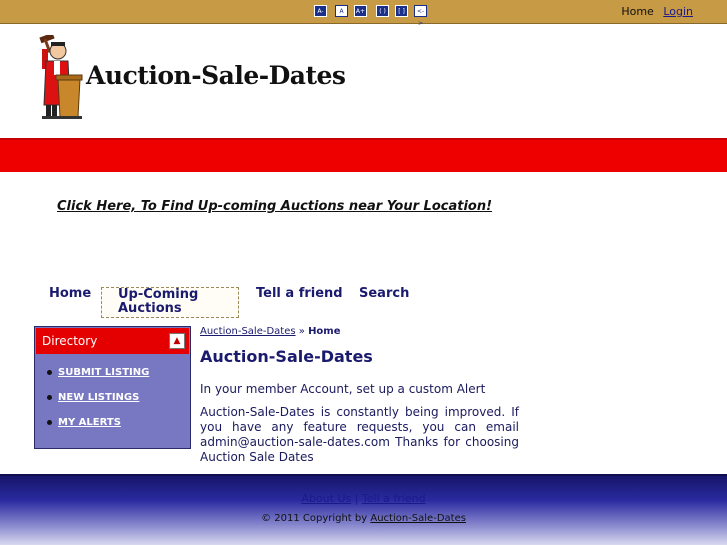  I want to click on narrow-width-icon: ( ), so click(382, 11).